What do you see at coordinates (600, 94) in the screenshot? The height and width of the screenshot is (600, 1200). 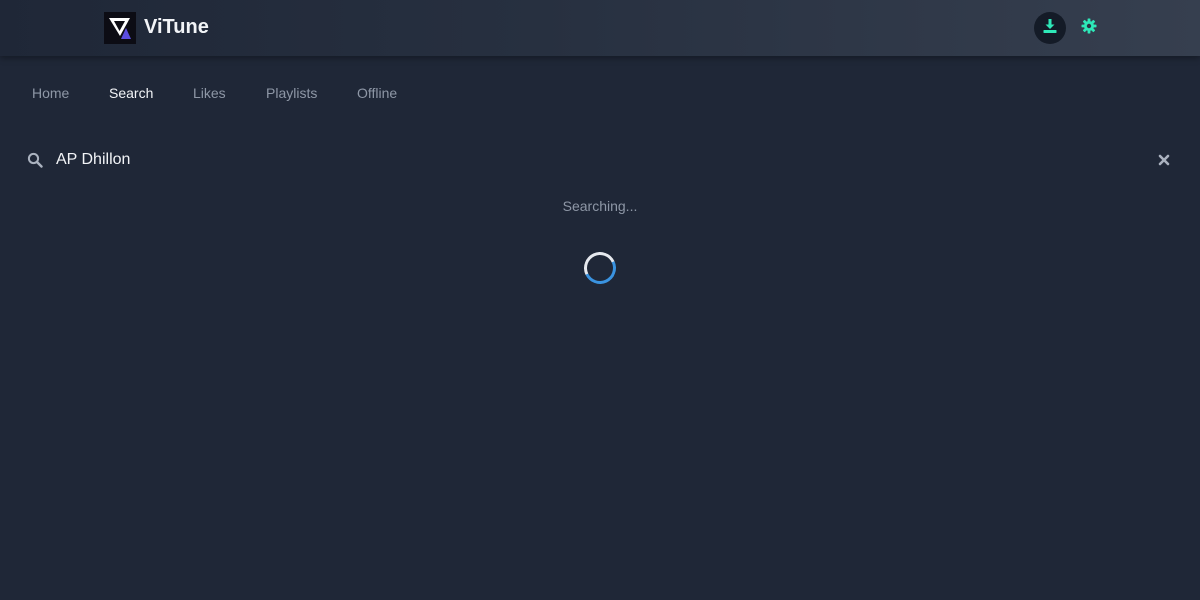 I see `main-nav: Home Search Likes Playlists Offline` at bounding box center [600, 94].